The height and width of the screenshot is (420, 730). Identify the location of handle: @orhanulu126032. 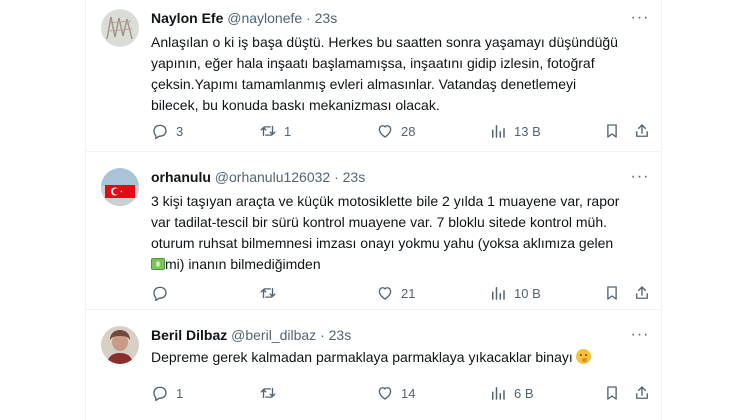
(272, 177).